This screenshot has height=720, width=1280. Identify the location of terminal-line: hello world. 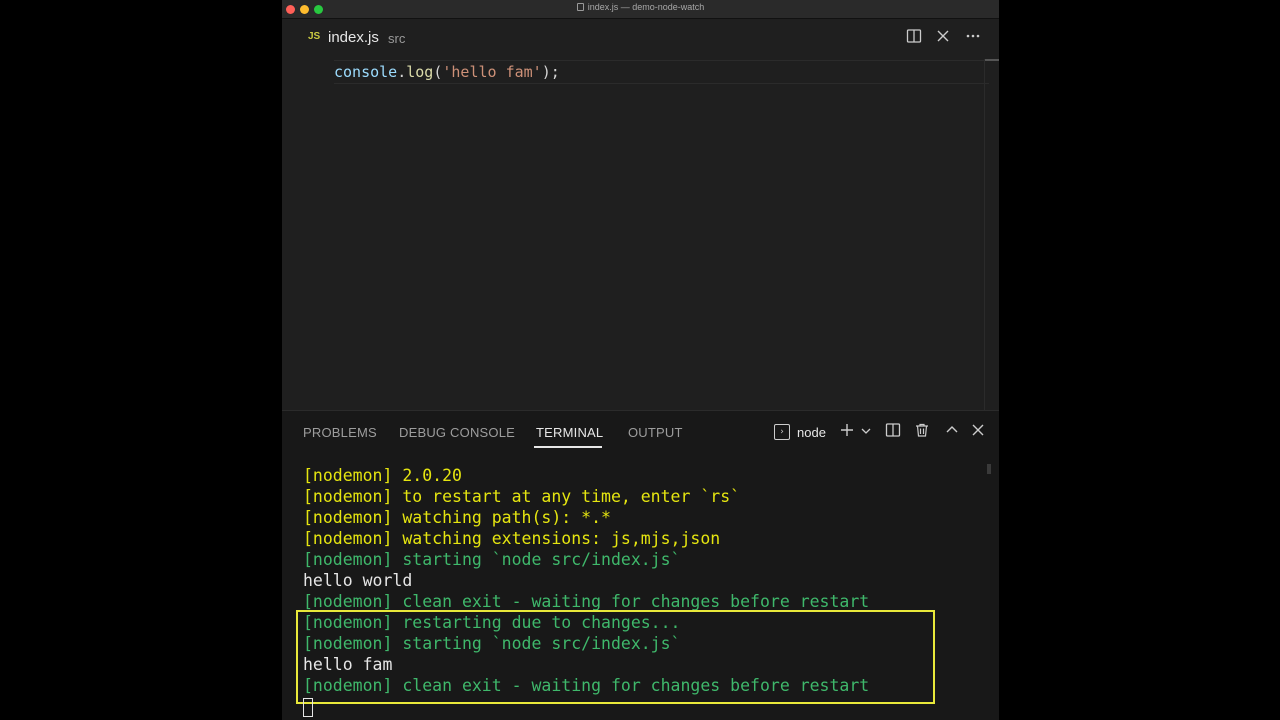
(358, 580).